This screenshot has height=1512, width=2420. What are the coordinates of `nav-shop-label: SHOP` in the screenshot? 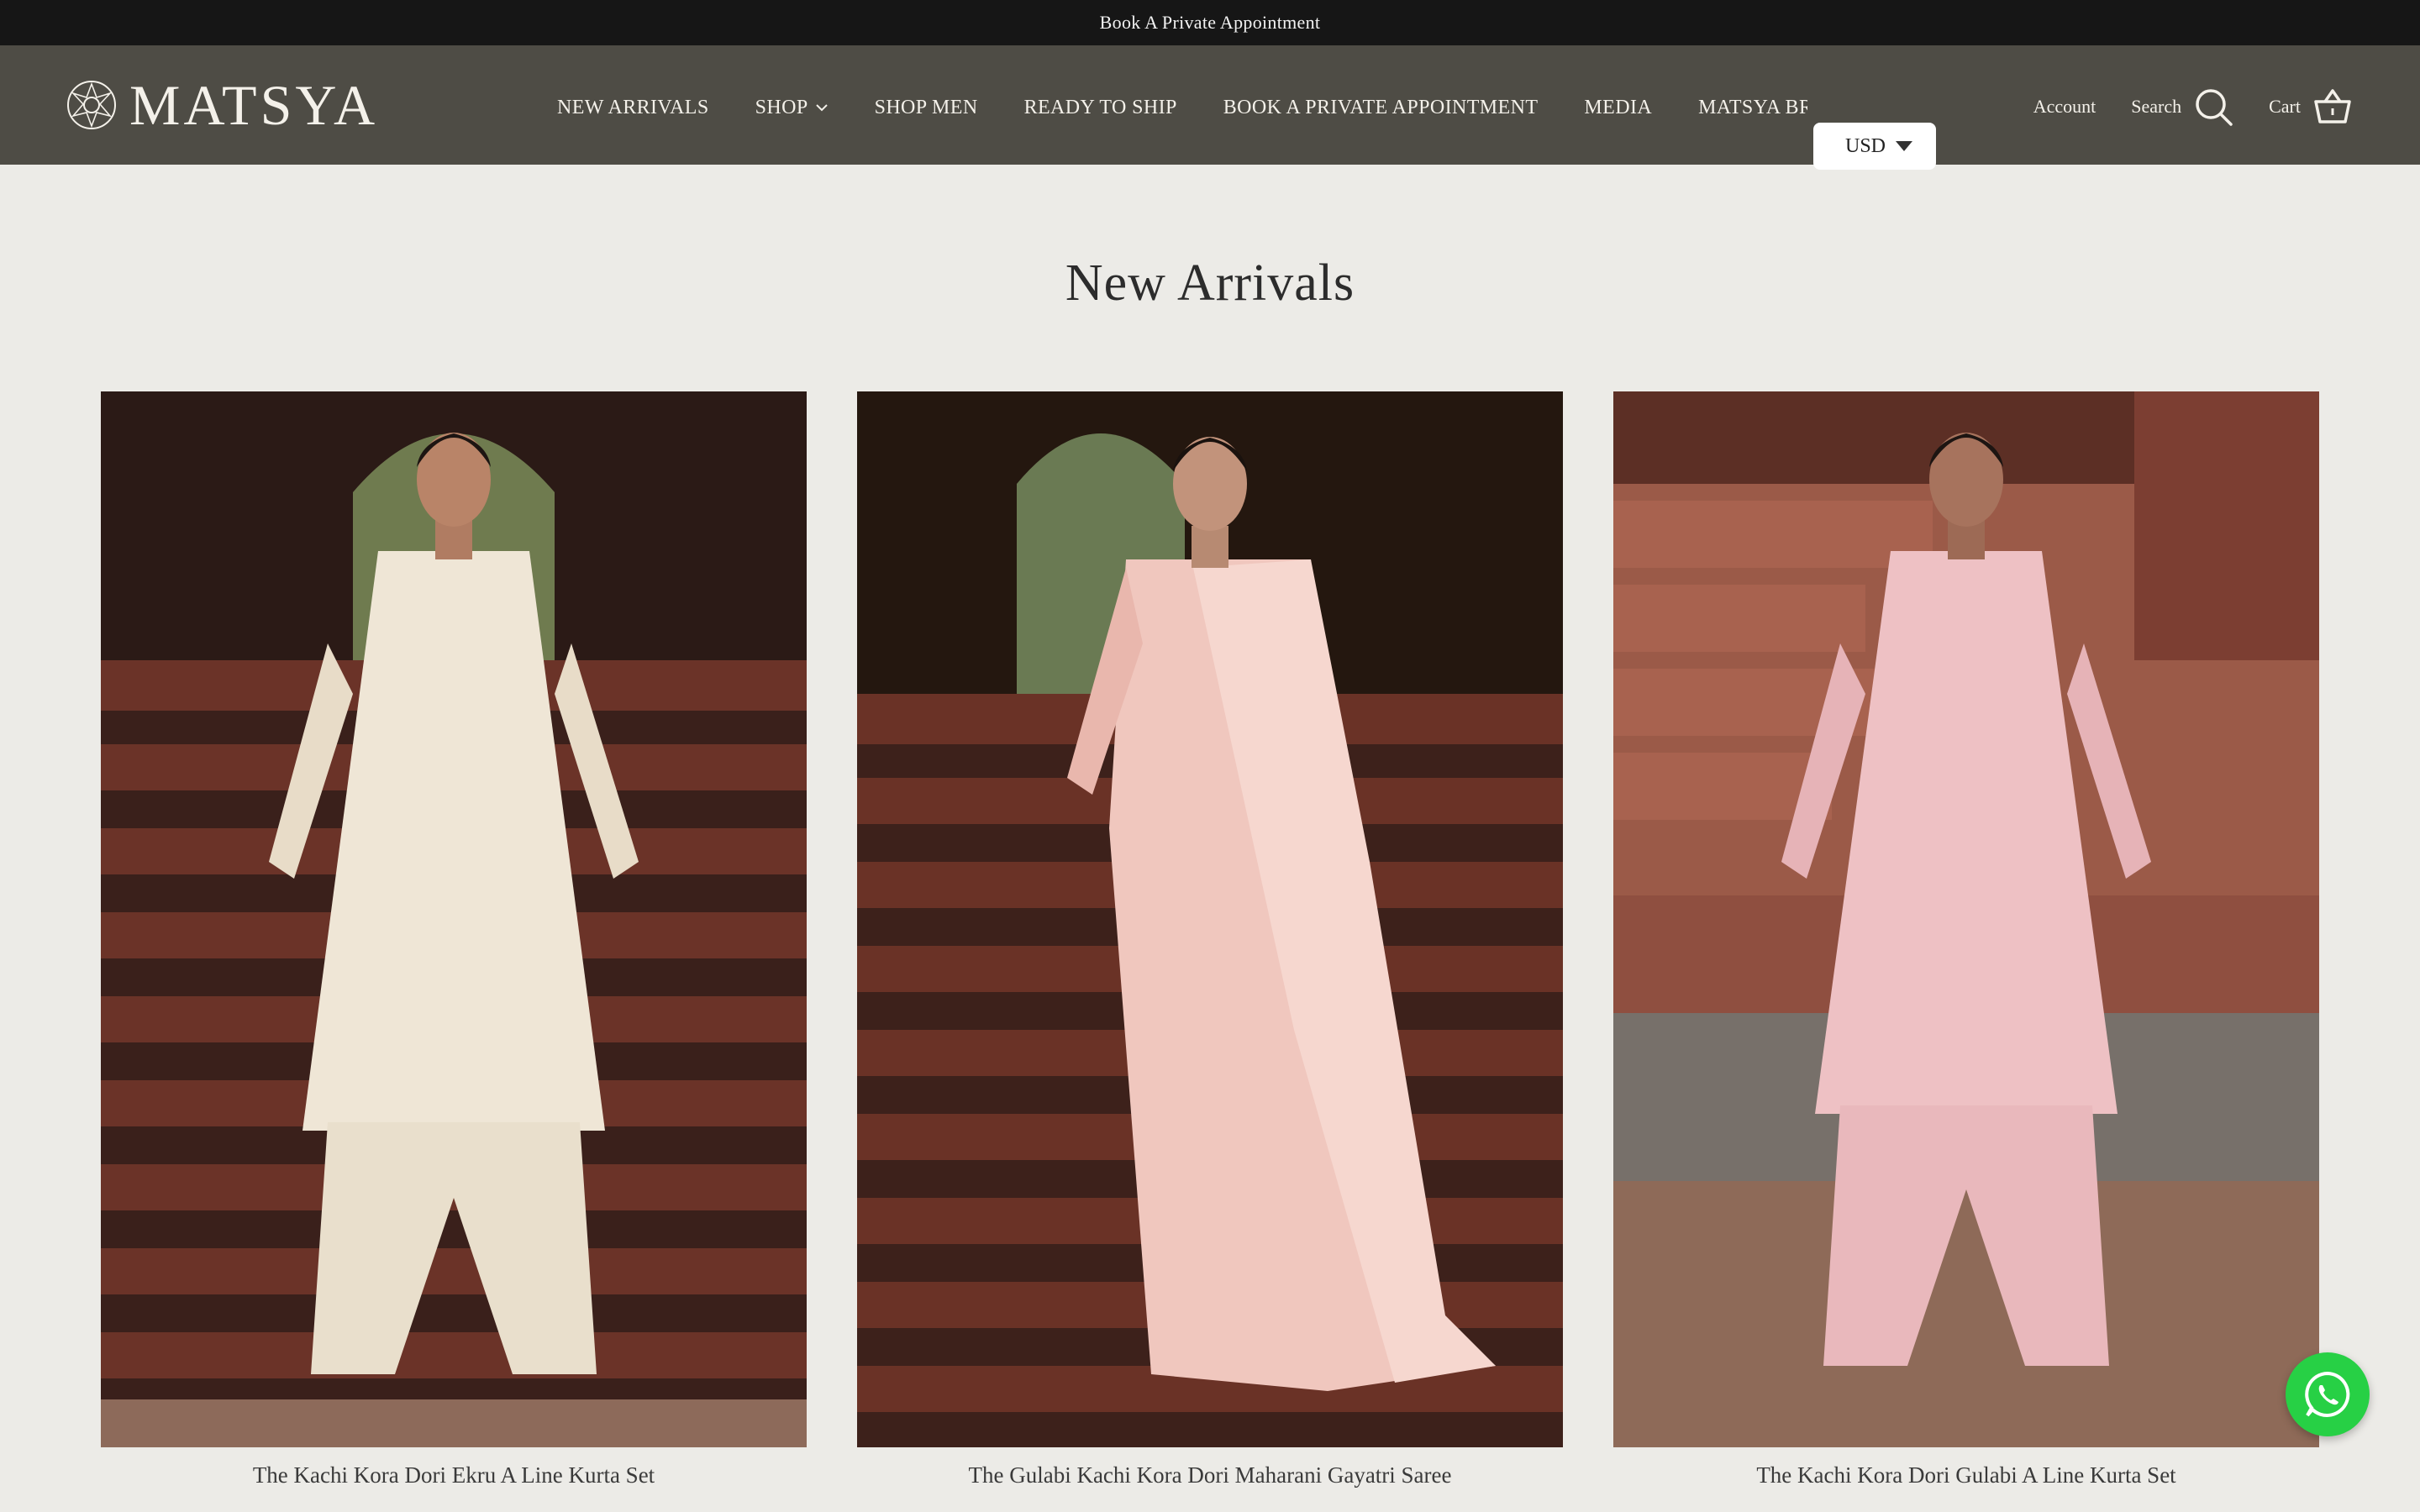 It's located at (781, 107).